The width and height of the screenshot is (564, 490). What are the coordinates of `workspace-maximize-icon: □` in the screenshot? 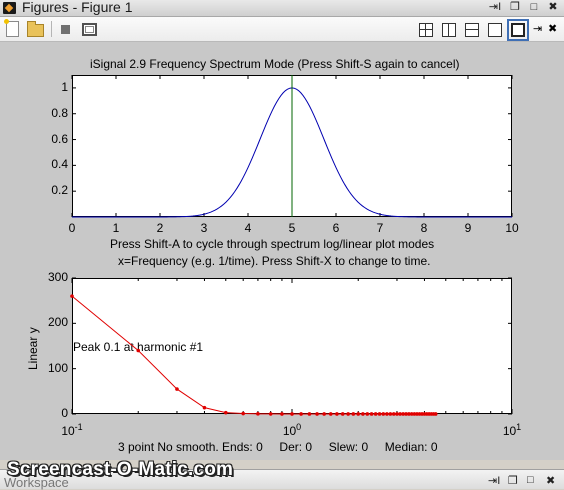 It's located at (530, 480).